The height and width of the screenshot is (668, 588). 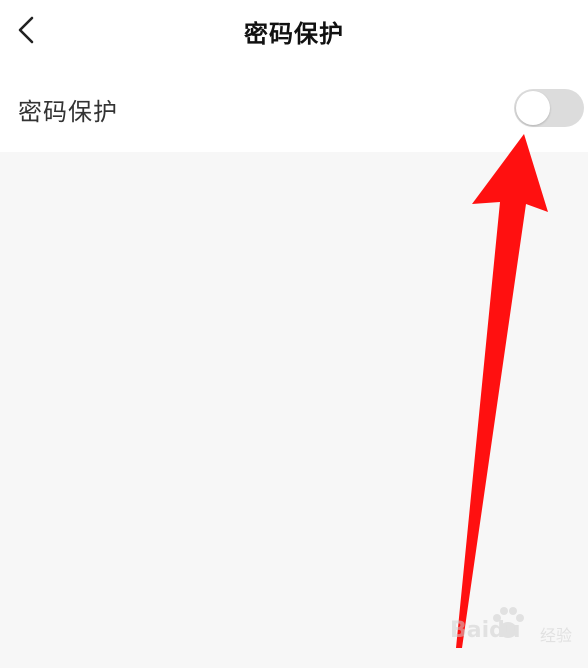 I want to click on password-protection-row: 密码保护, so click(x=294, y=107).